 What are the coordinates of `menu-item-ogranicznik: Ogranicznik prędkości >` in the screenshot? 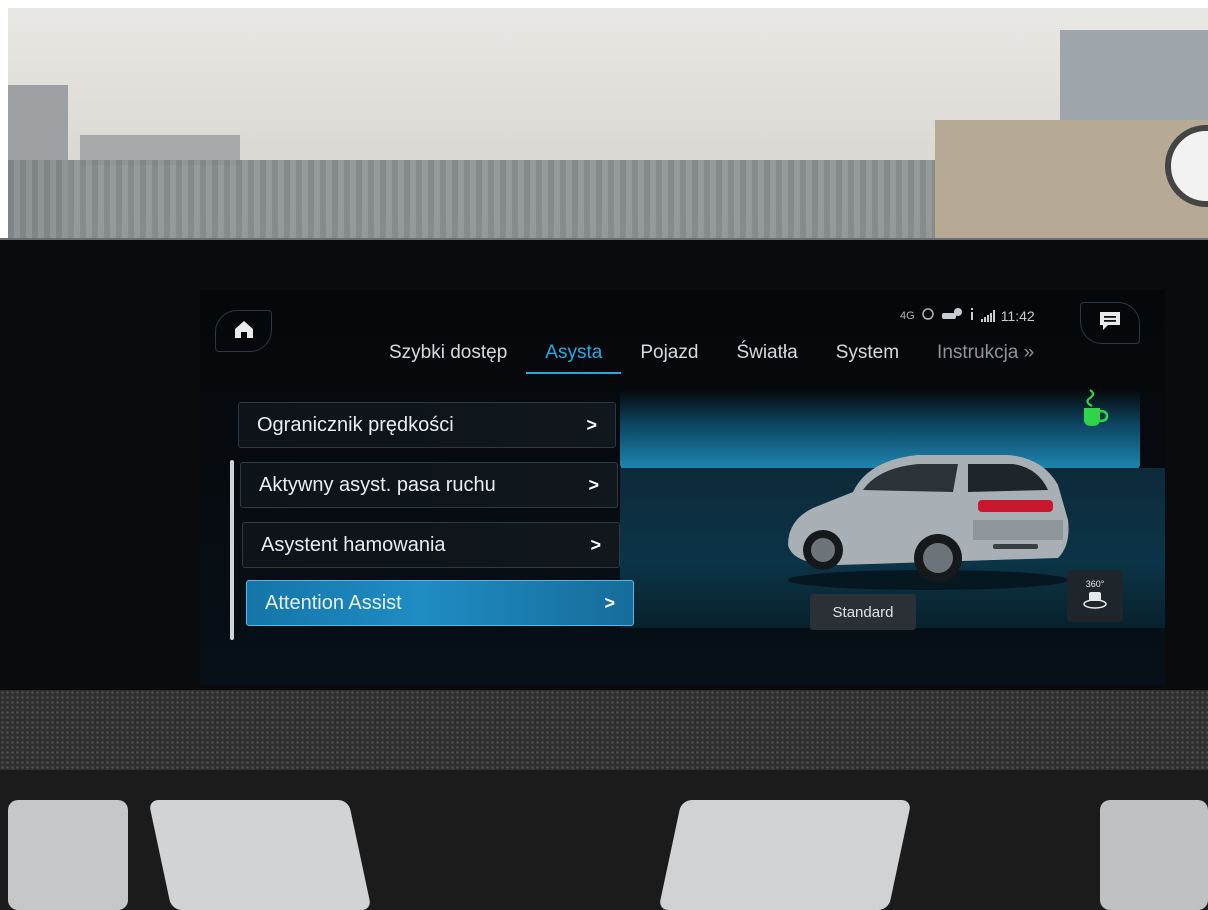 It's located at (427, 425).